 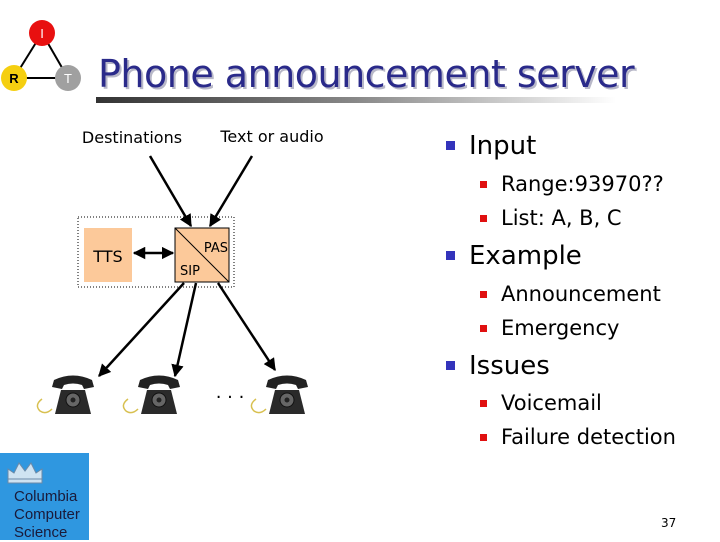 I want to click on bullet-item: Announcement, so click(x=570, y=294).